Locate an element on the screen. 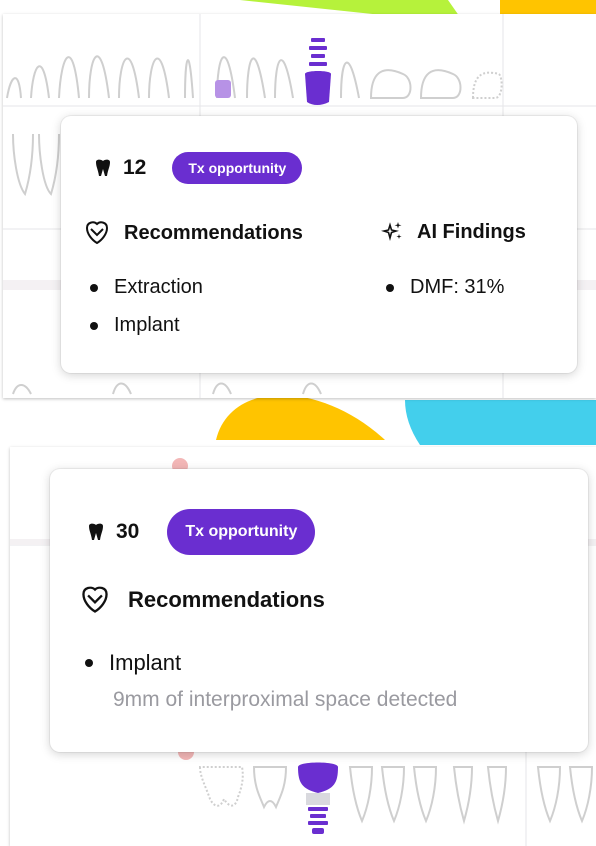  recommendations-list: Implant is located at coordinates (132, 671).